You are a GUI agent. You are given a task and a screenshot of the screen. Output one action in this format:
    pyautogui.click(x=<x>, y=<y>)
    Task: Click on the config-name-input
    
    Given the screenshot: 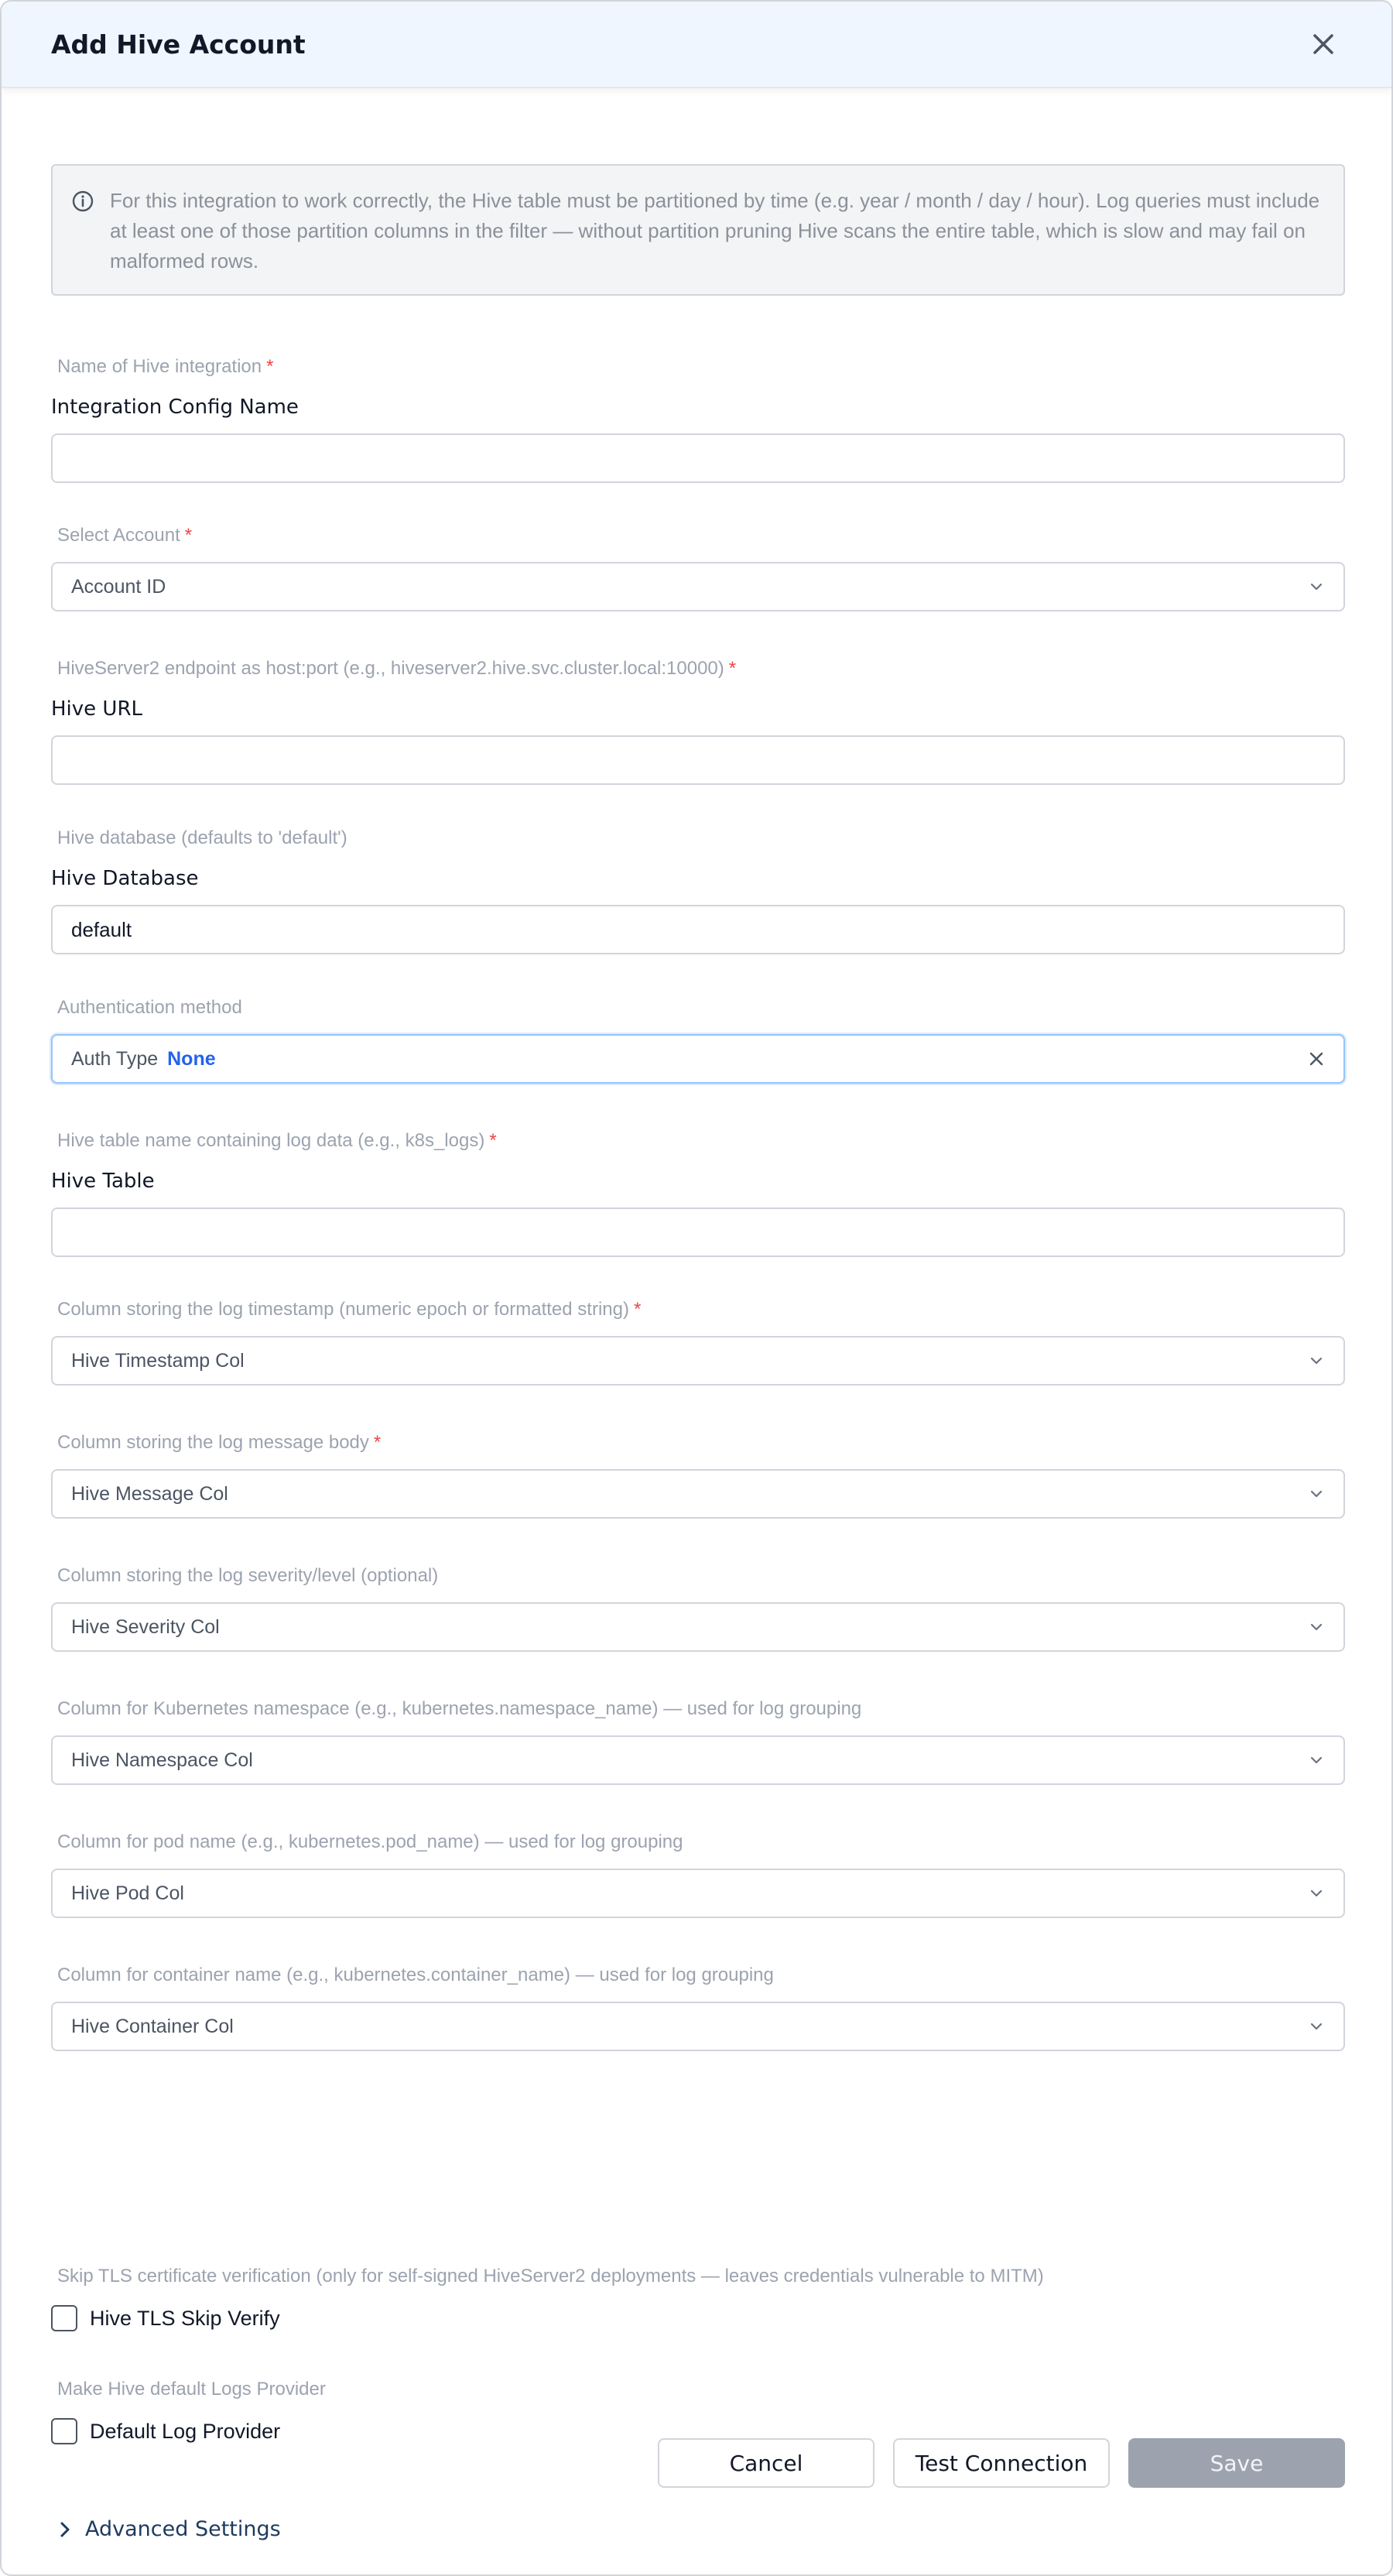 What is the action you would take?
    pyautogui.click(x=698, y=458)
    